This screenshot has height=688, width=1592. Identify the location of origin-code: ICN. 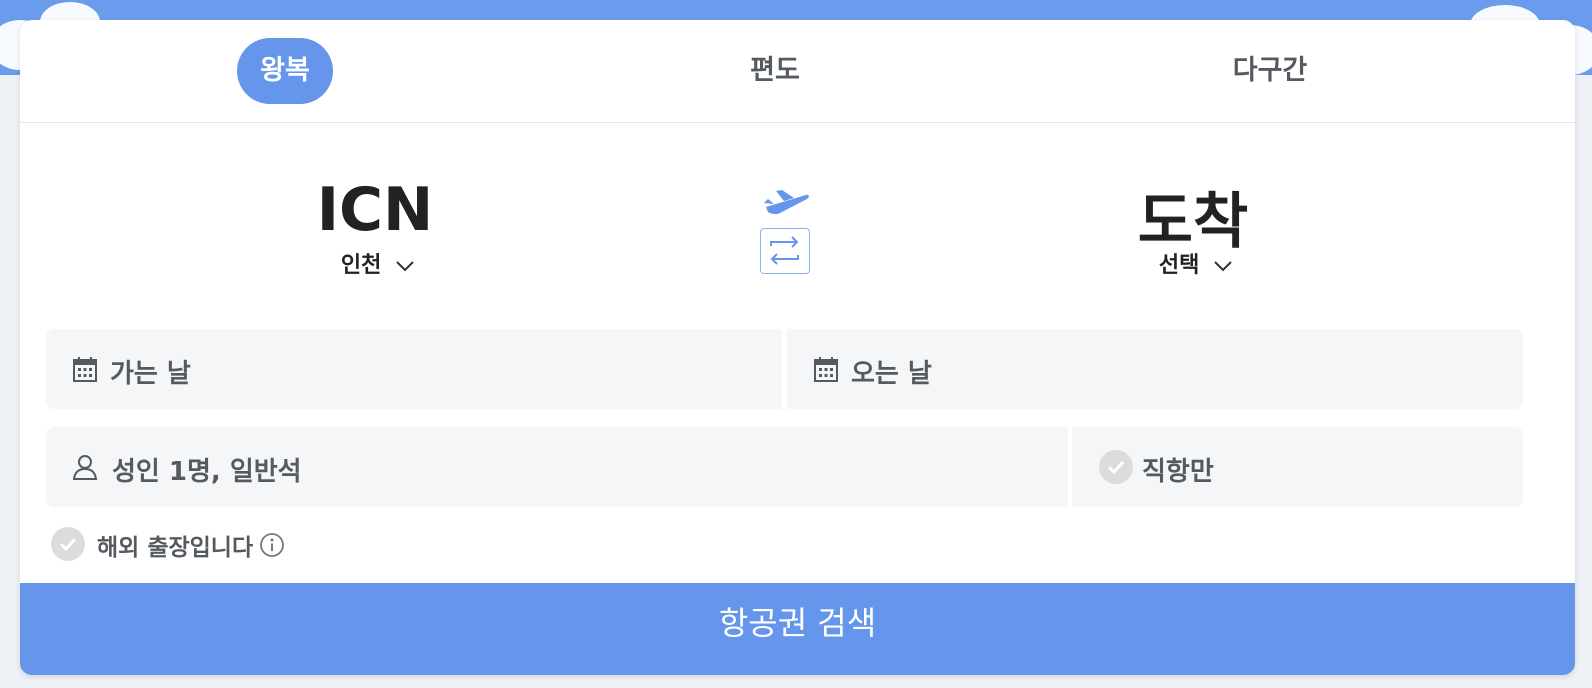
(375, 210).